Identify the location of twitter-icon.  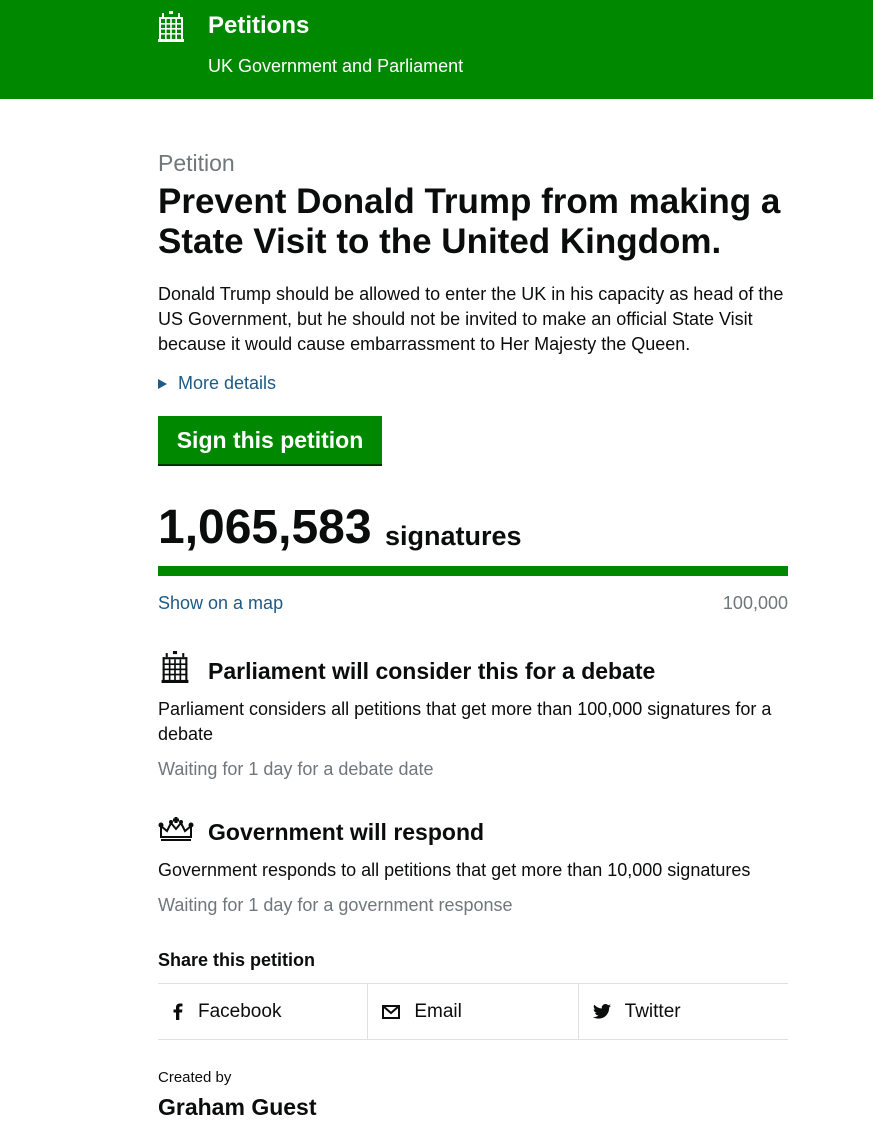
(601, 1011).